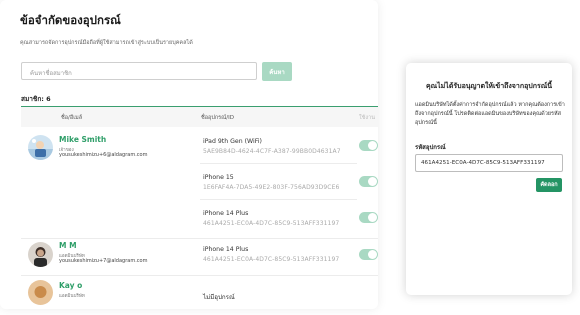 Image resolution: width=580 pixels, height=315 pixels. Describe the element at coordinates (277, 71) in the screenshot. I see `search-button: ค้นหา` at that location.